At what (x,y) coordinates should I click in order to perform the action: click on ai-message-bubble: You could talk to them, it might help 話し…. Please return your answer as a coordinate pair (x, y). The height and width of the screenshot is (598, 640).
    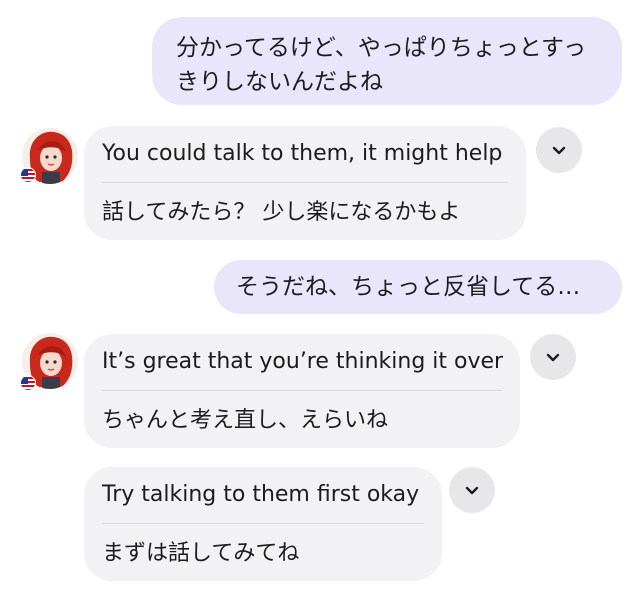
    Looking at the image, I should click on (305, 183).